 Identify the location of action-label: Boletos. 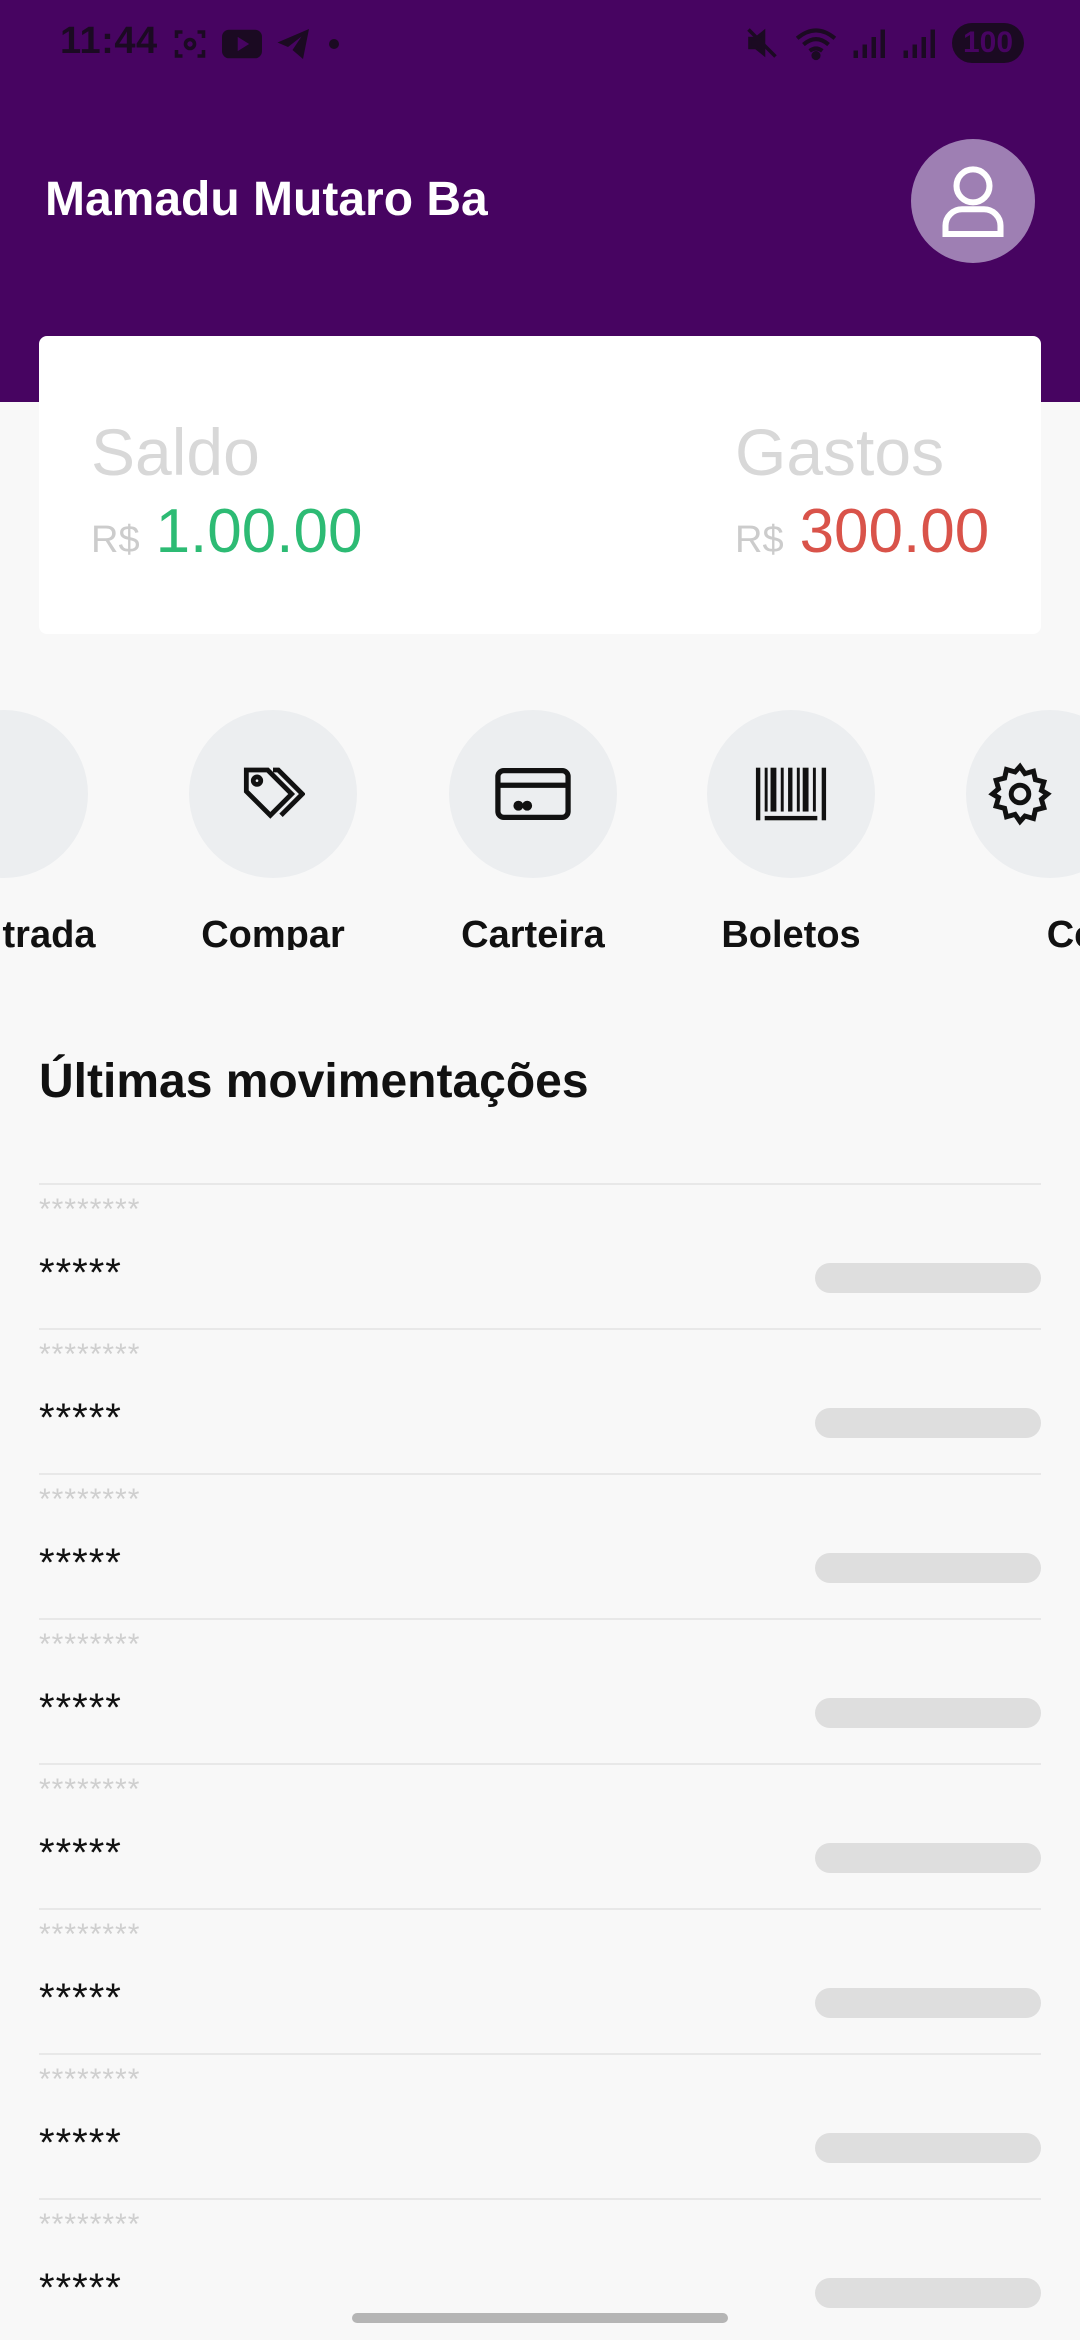
(791, 932).